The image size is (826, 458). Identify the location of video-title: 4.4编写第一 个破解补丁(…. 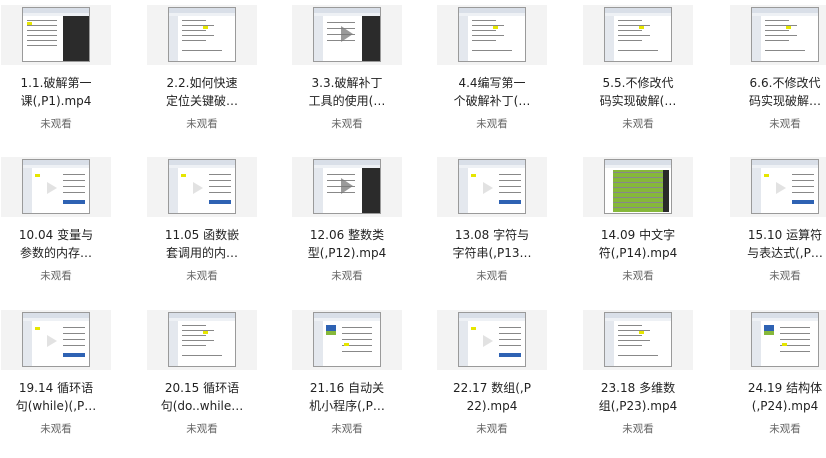
(492, 92).